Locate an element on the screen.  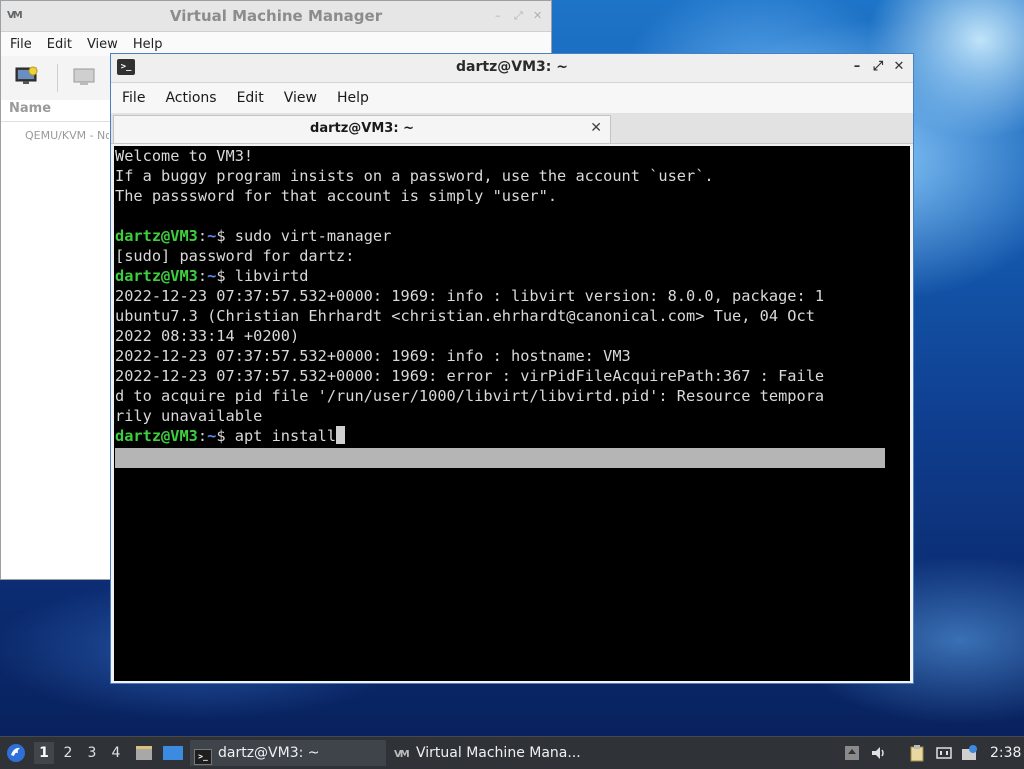
volume-icon is located at coordinates (879, 753).